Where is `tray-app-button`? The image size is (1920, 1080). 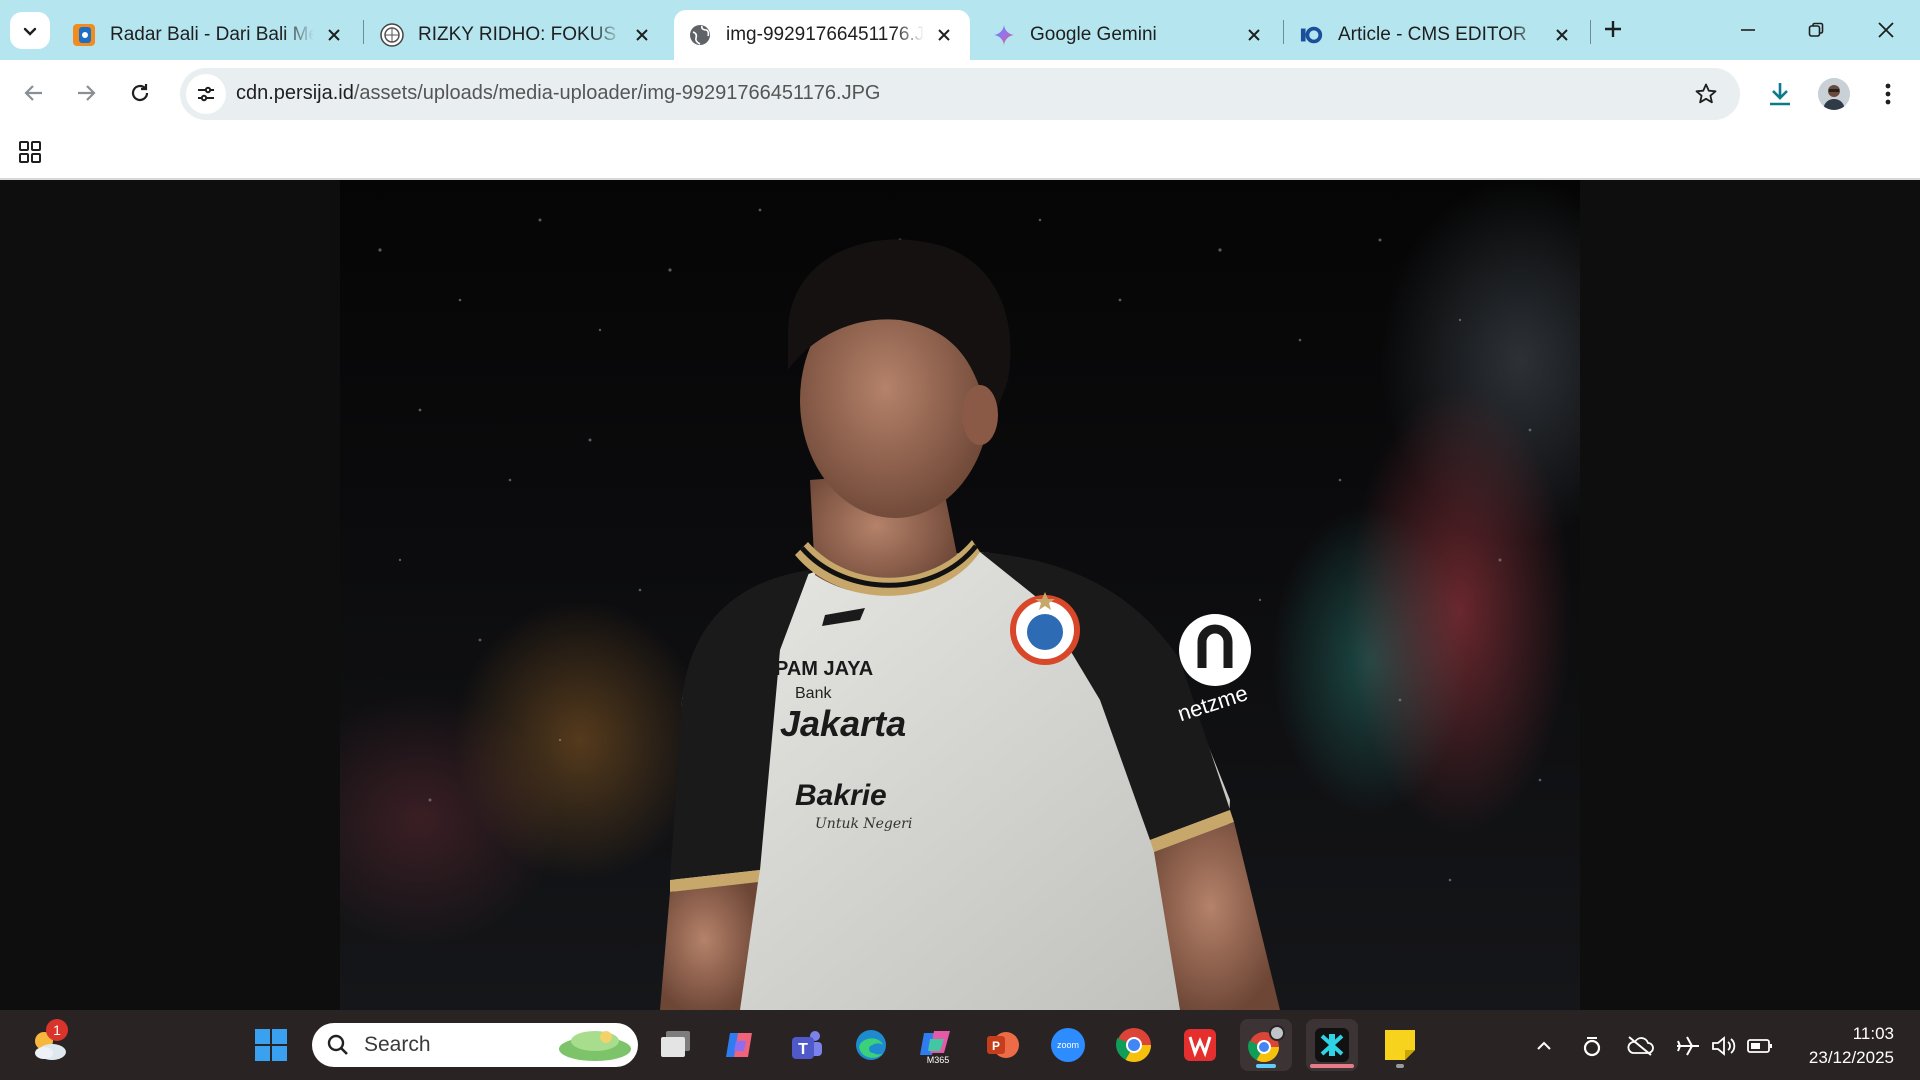
tray-app-button is located at coordinates (1592, 1046).